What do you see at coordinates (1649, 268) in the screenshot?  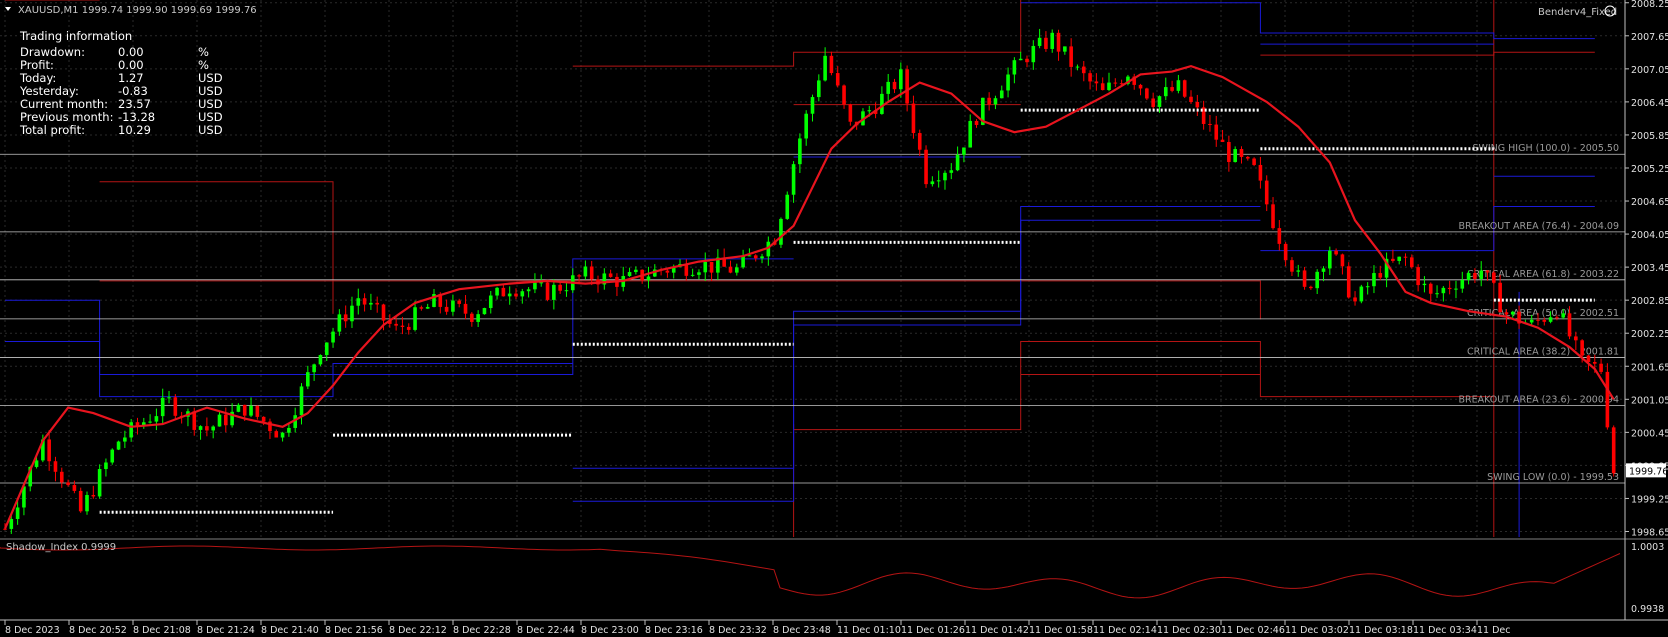 I see `price-tick-label: 2003.45` at bounding box center [1649, 268].